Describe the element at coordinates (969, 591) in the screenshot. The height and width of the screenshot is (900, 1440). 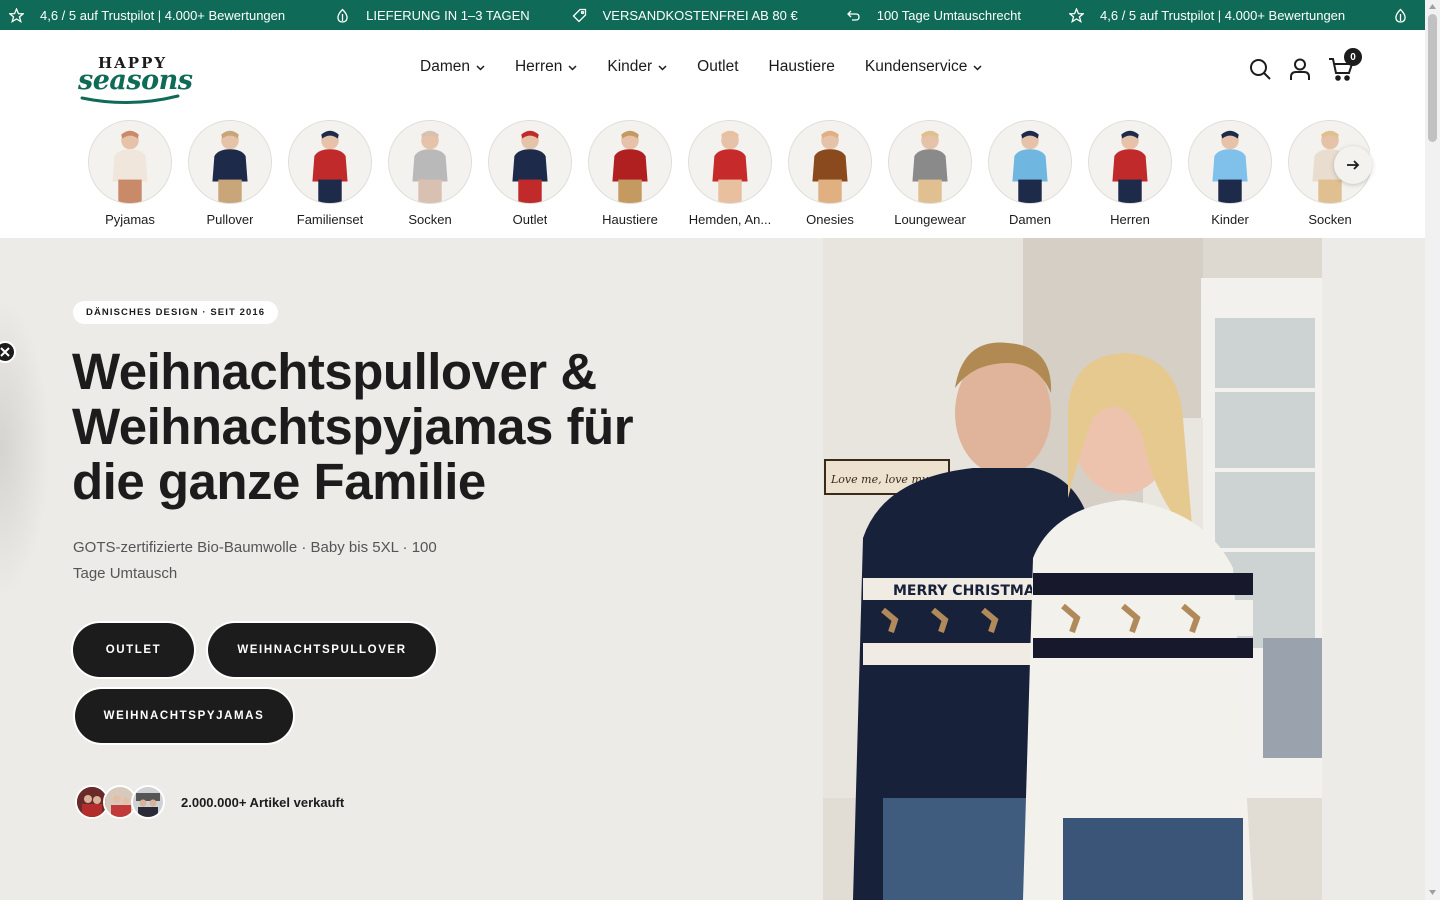
I see `sweater-text: MERRY CHRISTMAS` at that location.